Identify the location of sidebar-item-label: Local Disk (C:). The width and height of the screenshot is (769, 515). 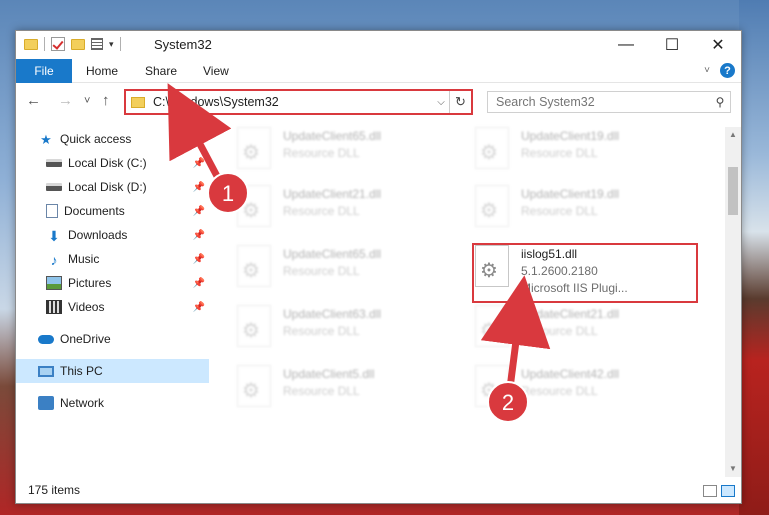
(107, 163).